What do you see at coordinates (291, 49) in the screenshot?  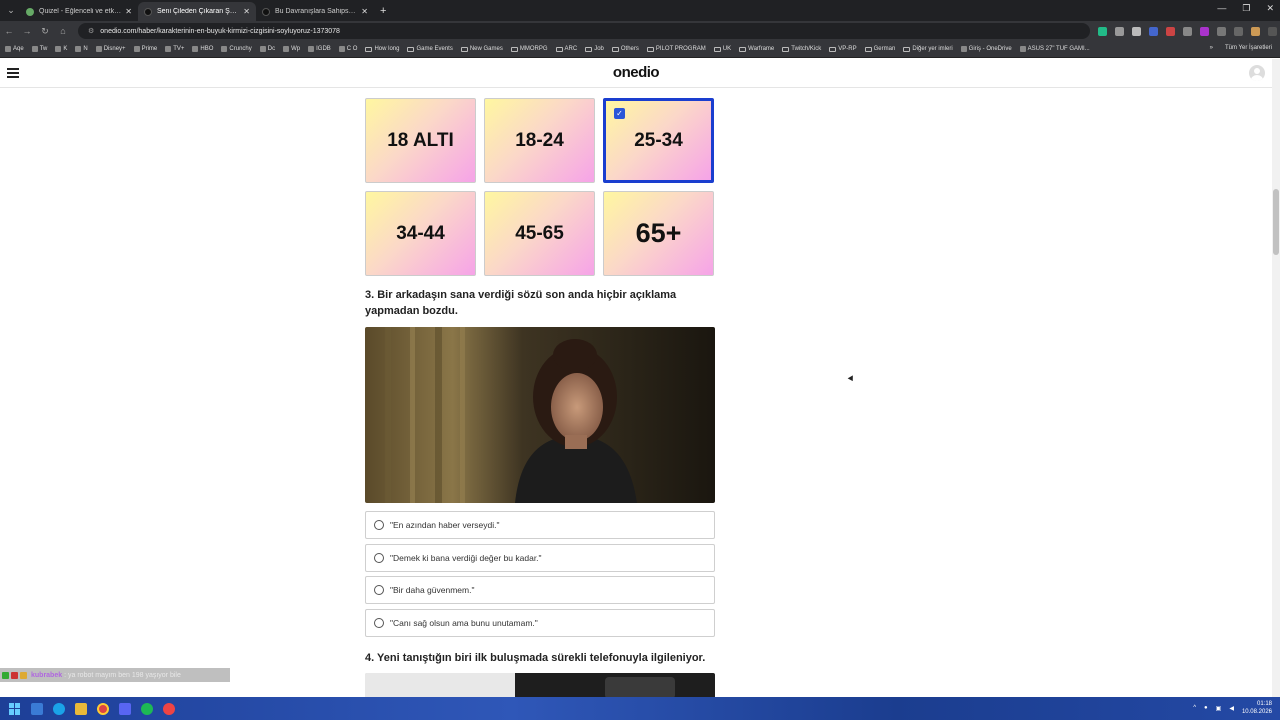 I see `bookmark-item: Wp` at bounding box center [291, 49].